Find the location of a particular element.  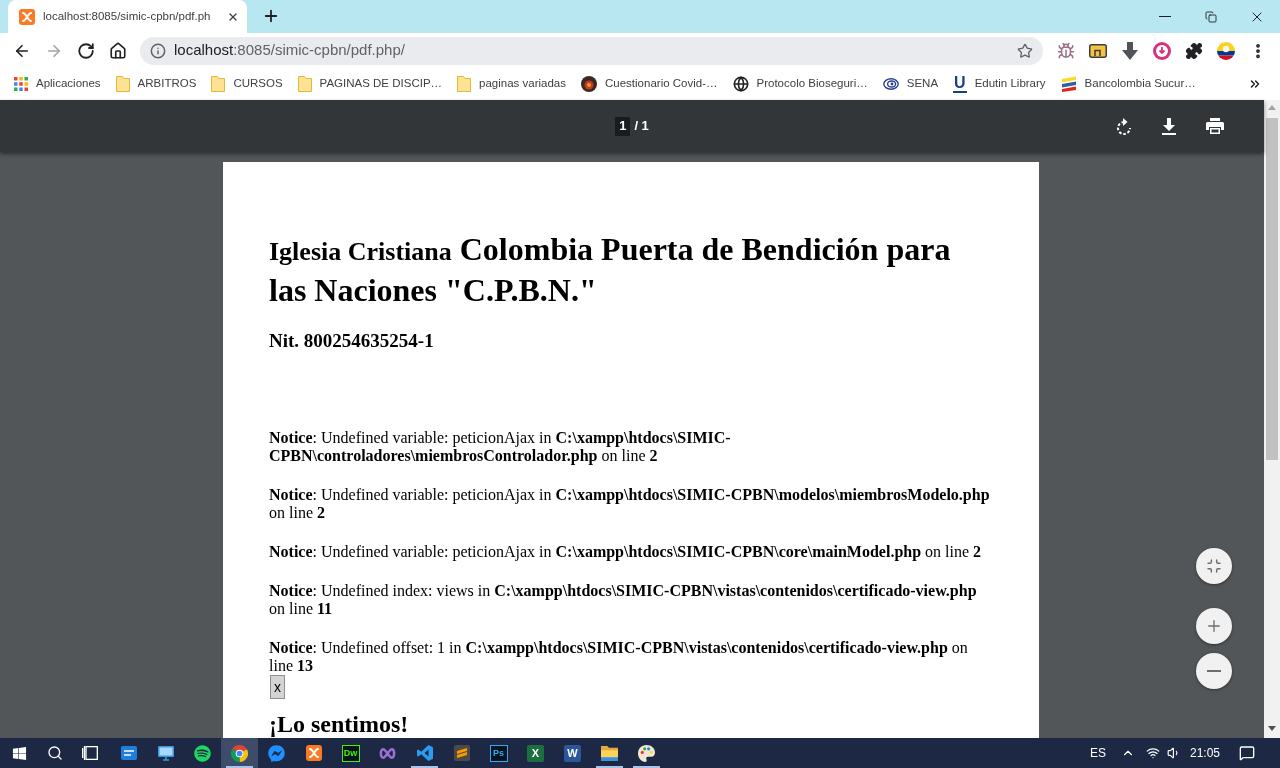

card-app-icon is located at coordinates (128, 753).